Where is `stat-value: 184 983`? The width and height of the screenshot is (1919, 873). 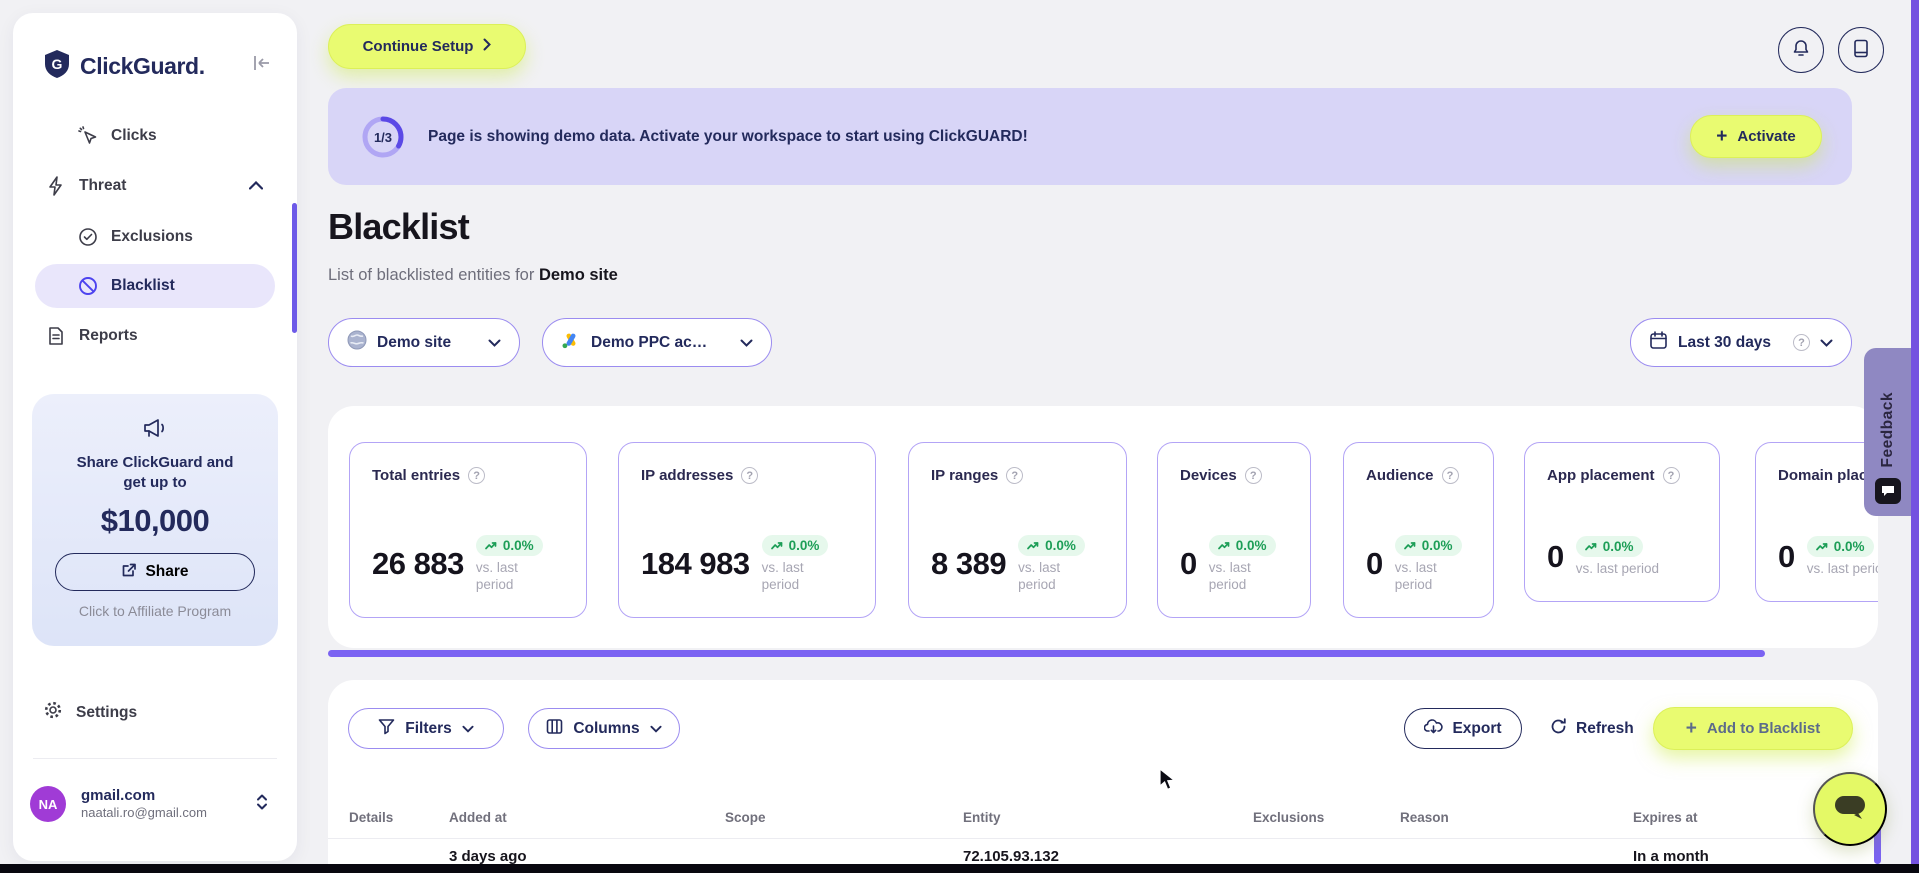
stat-value: 184 983 is located at coordinates (695, 563).